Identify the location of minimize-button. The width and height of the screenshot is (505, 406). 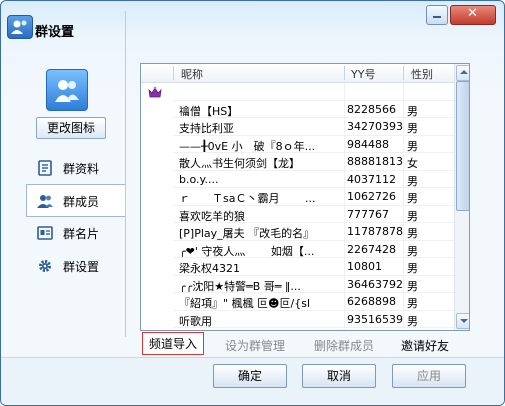
(437, 15).